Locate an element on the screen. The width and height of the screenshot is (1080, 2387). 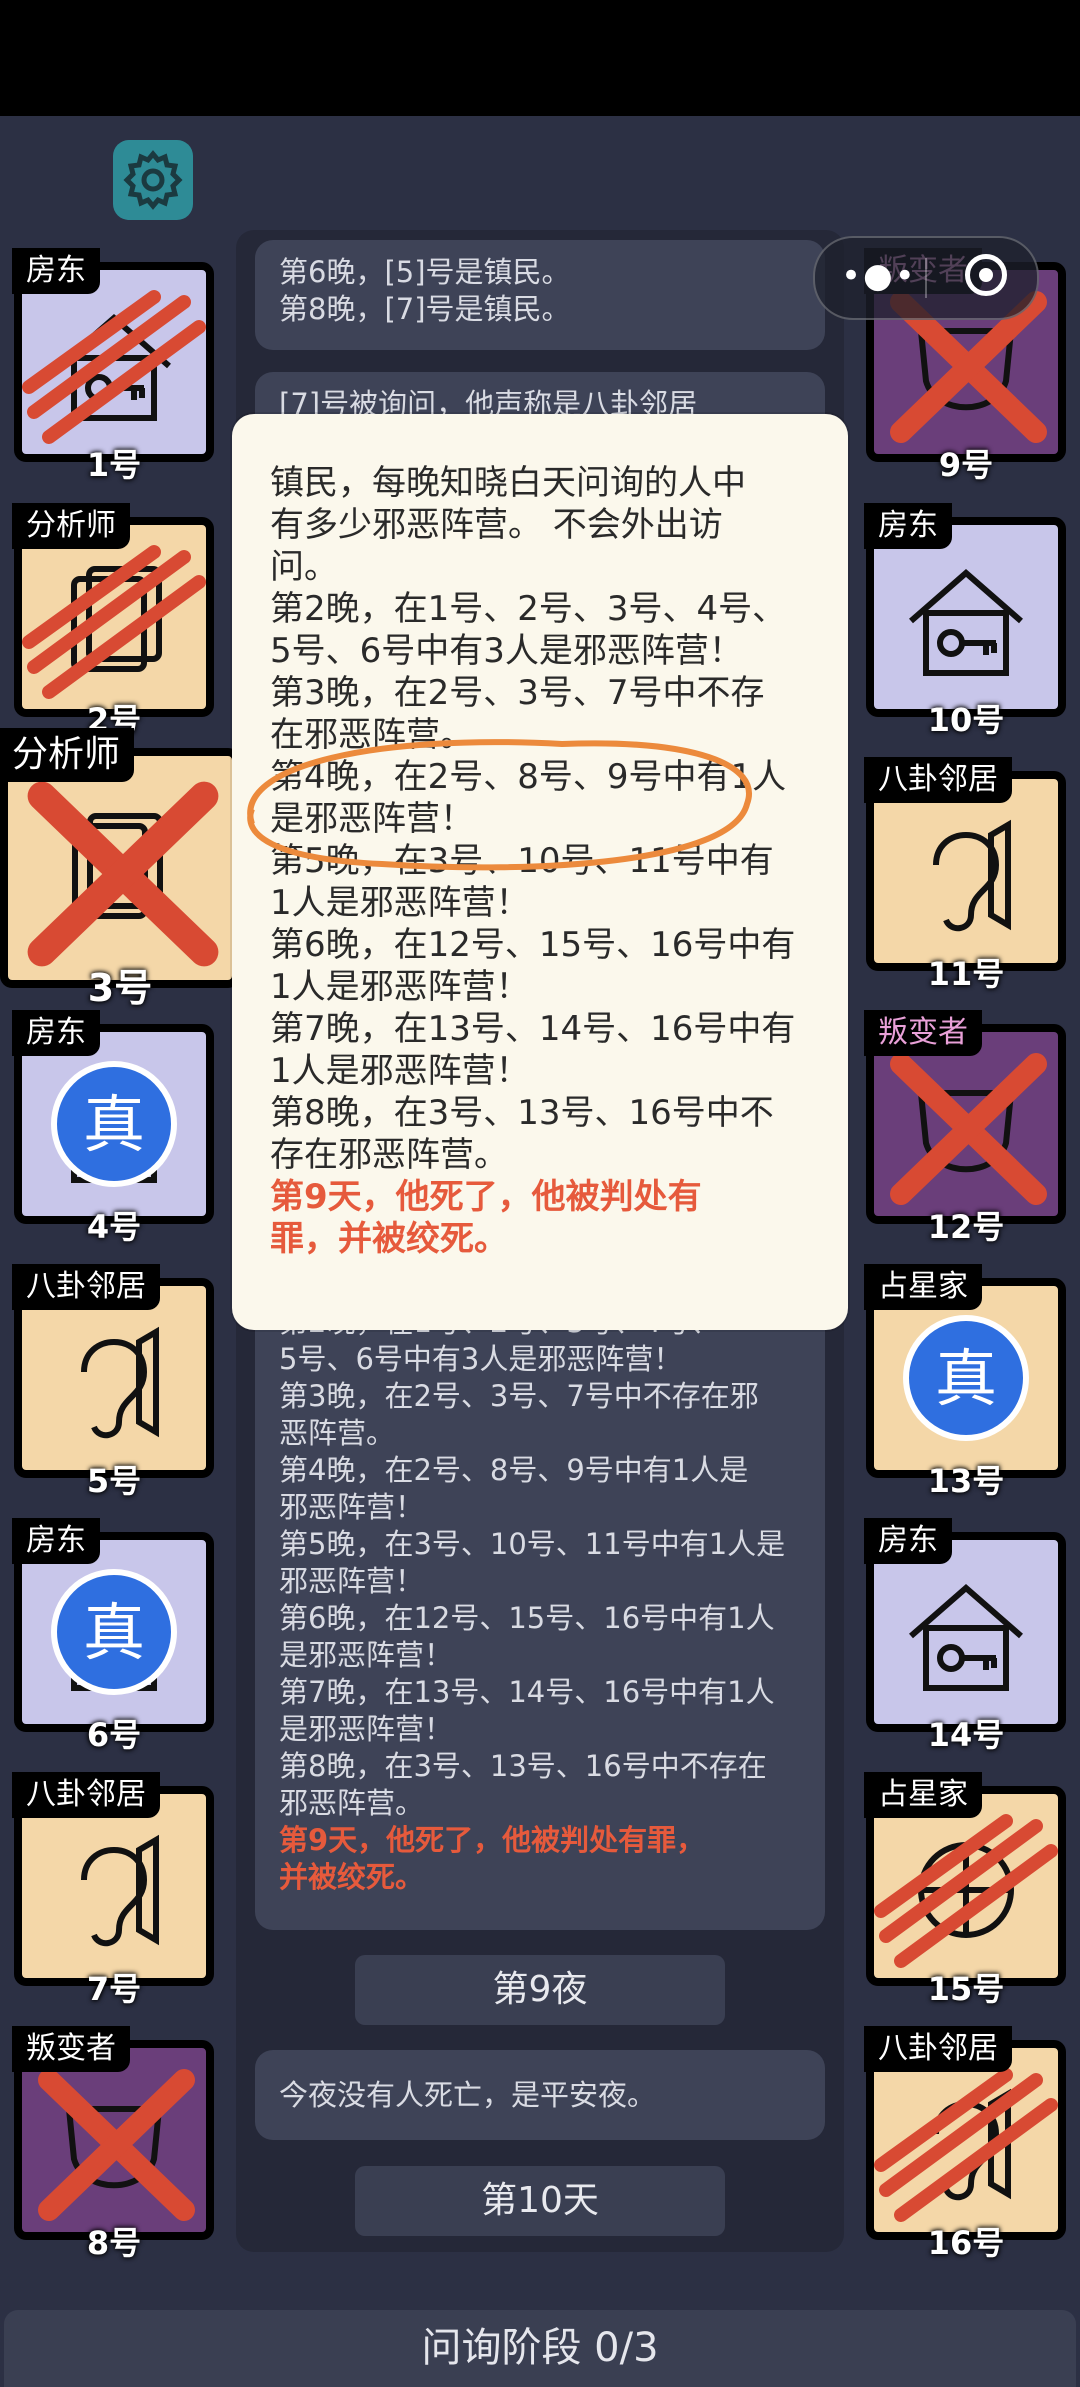
popup-verdict-line: 第9天，他死了，他被判处有 is located at coordinates (486, 1197).